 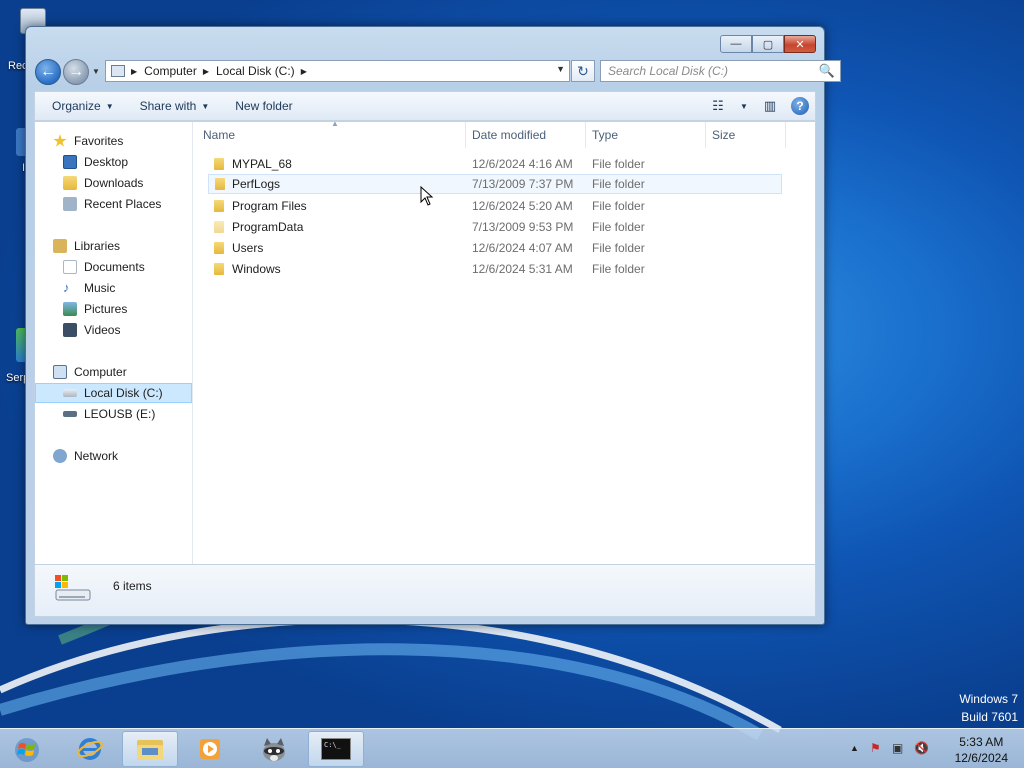 I want to click on volume-muted-icon: 🔇, so click(x=921, y=748).